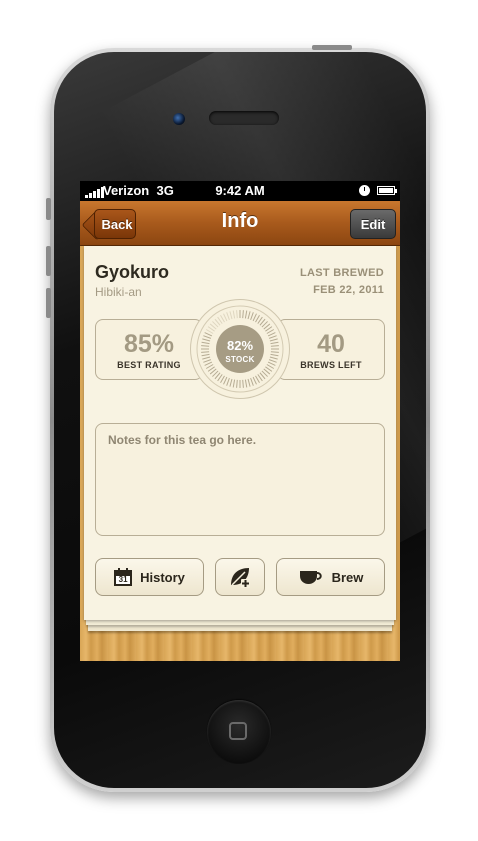  Describe the element at coordinates (332, 47) in the screenshot. I see `sleep-button` at that location.